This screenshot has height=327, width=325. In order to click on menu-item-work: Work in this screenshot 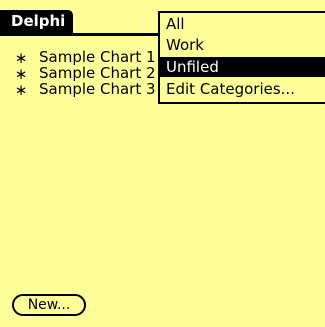, I will do `click(242, 45)`.